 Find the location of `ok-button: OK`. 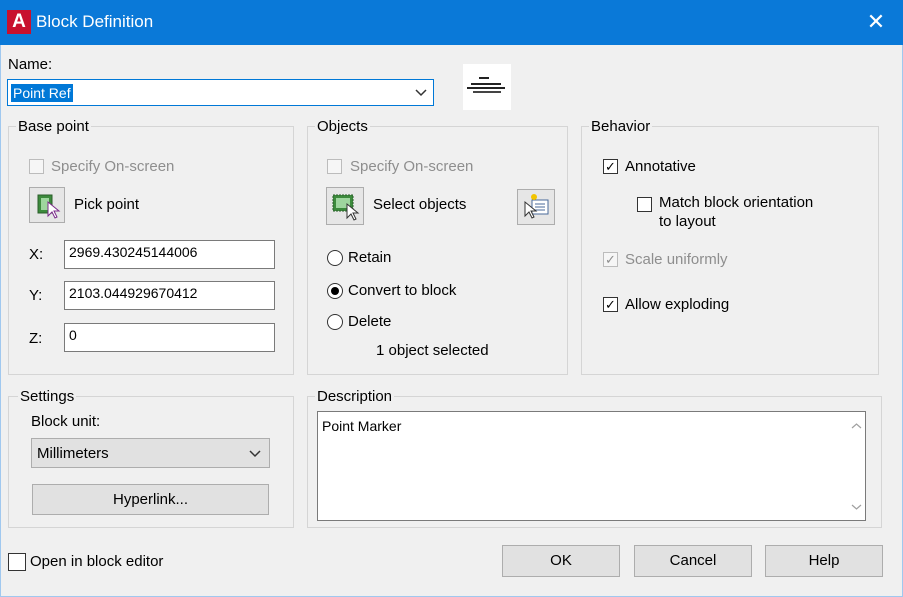

ok-button: OK is located at coordinates (561, 561).